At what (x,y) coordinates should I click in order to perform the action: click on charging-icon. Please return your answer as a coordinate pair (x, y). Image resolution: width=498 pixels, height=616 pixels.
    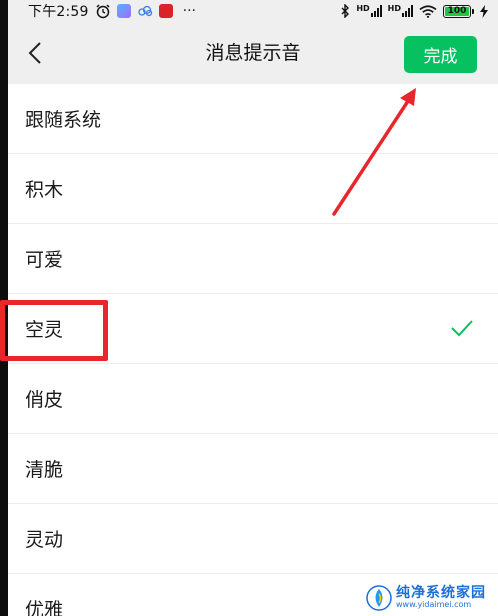
    Looking at the image, I should click on (484, 11).